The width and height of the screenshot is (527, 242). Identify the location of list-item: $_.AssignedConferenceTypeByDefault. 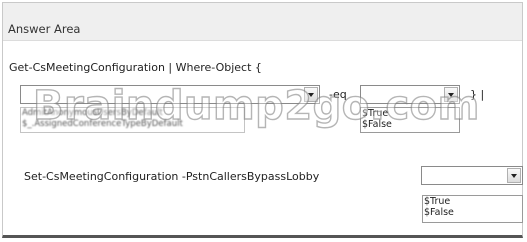
(132, 124).